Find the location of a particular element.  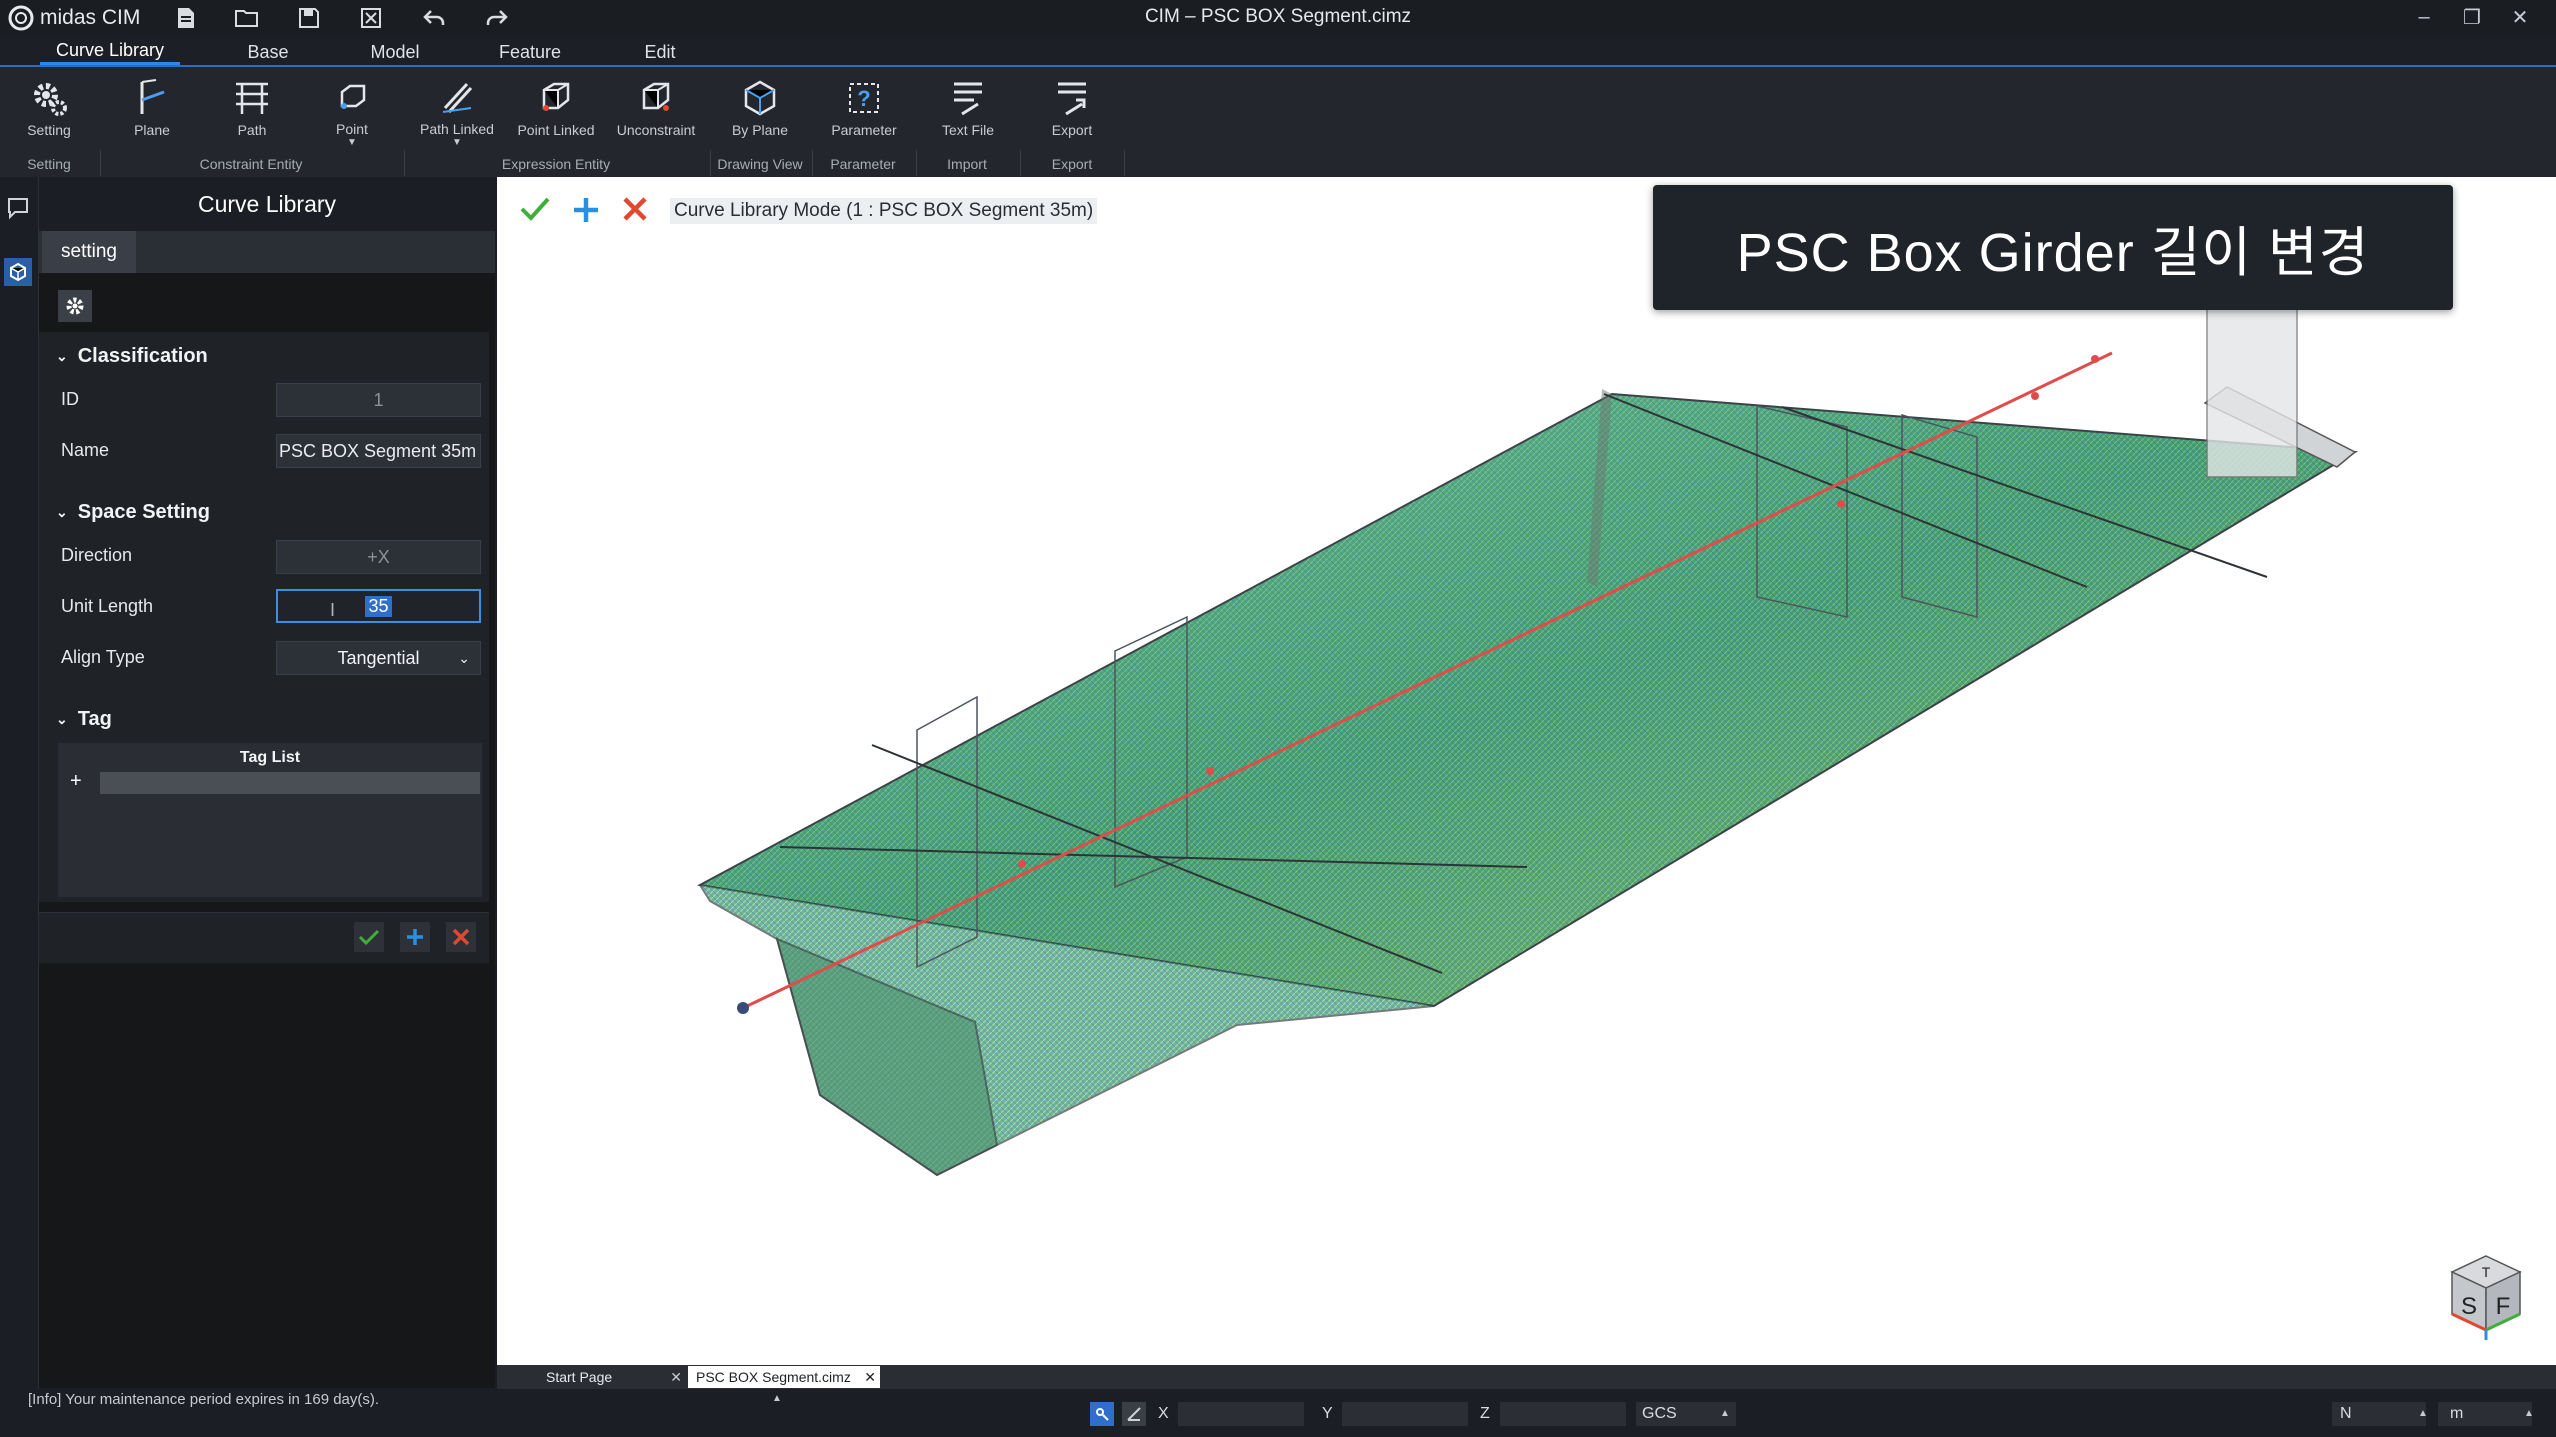

add-button is located at coordinates (415, 937).